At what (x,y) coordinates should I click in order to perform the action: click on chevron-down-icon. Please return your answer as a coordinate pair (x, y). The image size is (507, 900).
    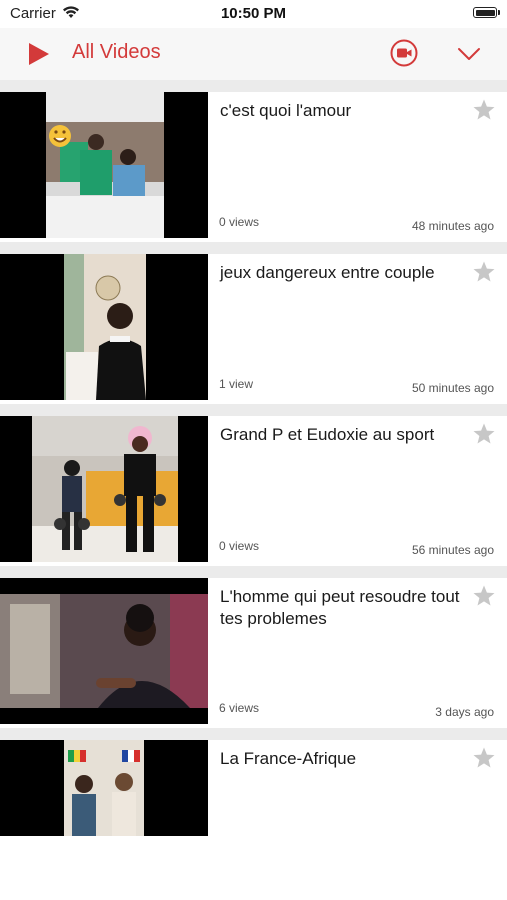
    Looking at the image, I should click on (469, 54).